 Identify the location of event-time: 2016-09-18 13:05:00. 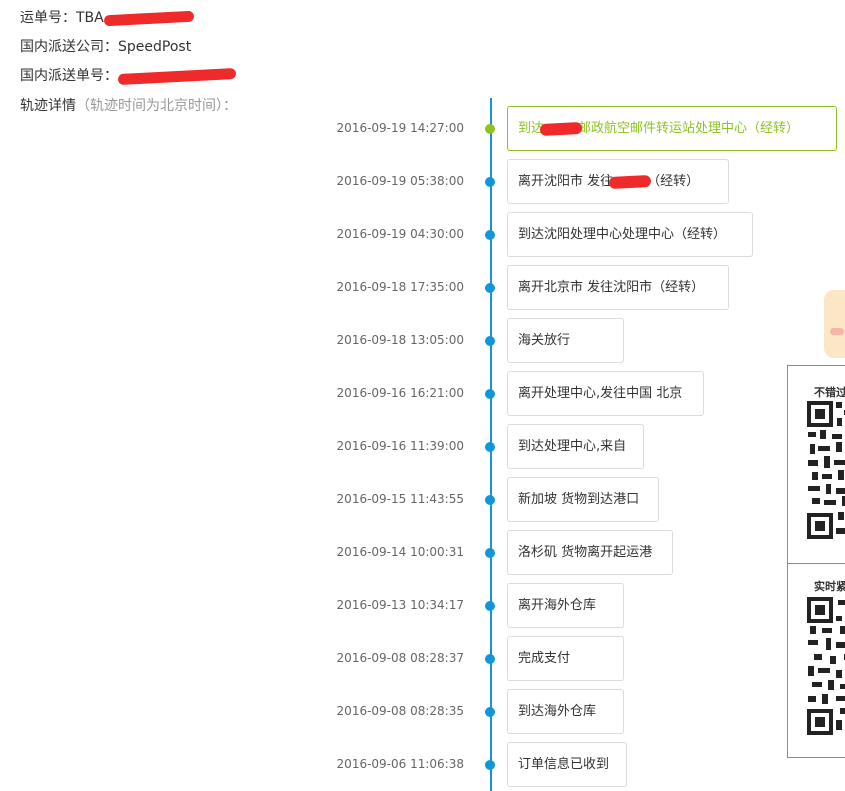
(400, 340).